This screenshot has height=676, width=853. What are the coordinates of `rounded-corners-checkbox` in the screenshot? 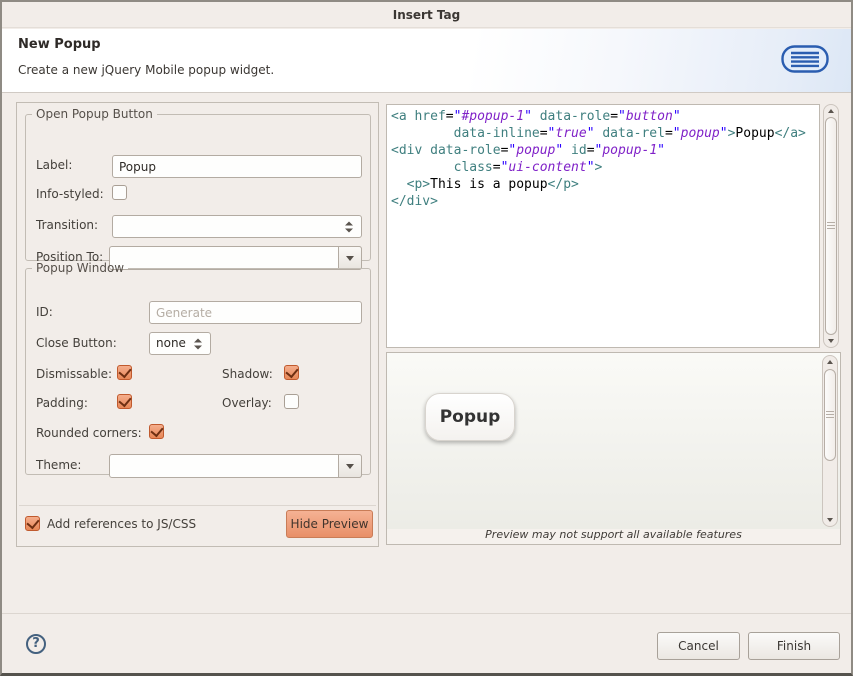 It's located at (156, 431).